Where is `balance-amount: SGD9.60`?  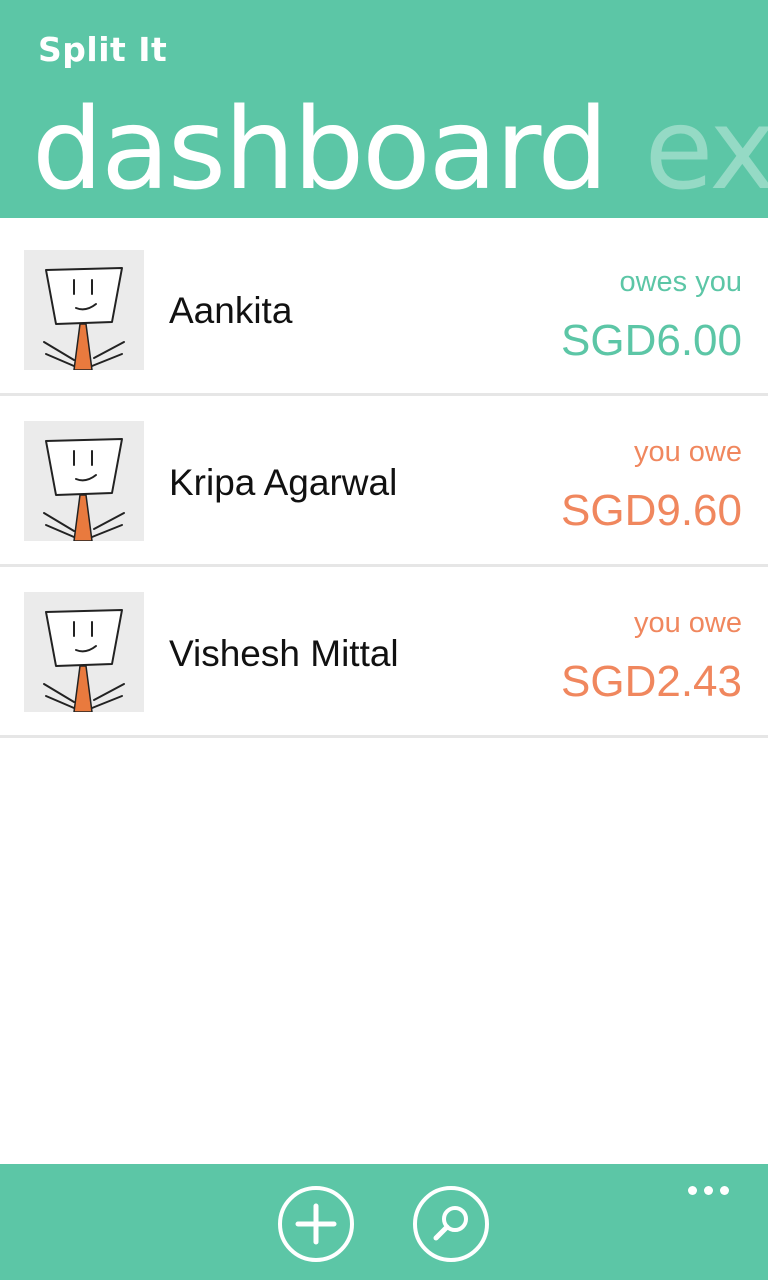
balance-amount: SGD9.60 is located at coordinates (651, 510).